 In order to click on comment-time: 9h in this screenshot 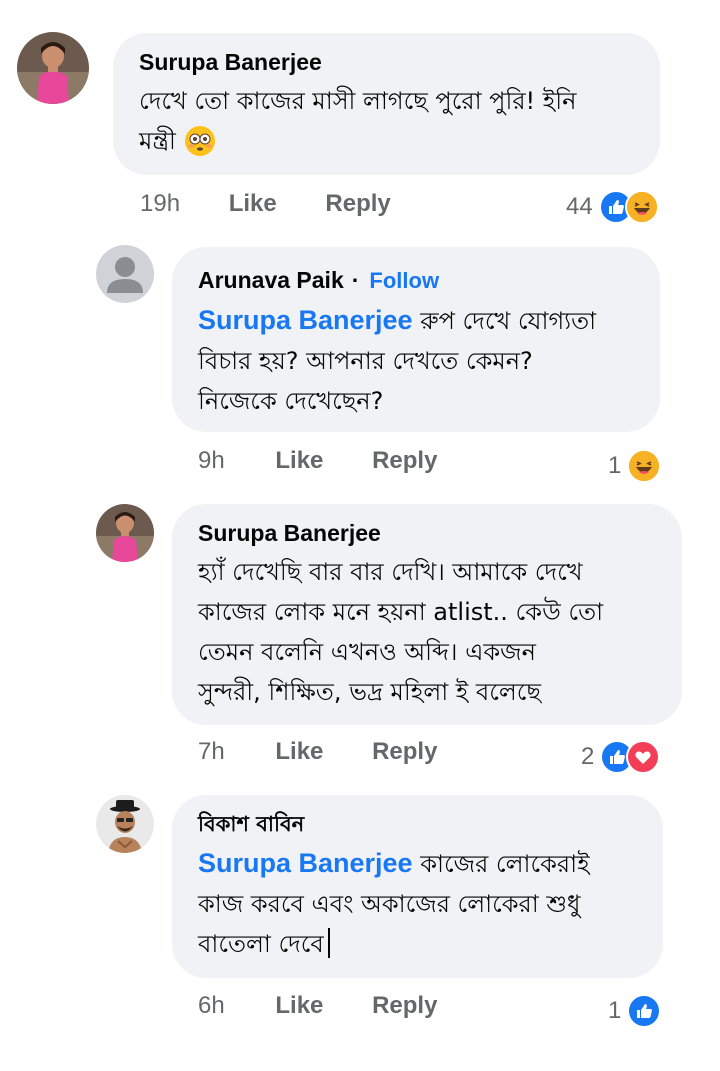, I will do `click(211, 461)`.